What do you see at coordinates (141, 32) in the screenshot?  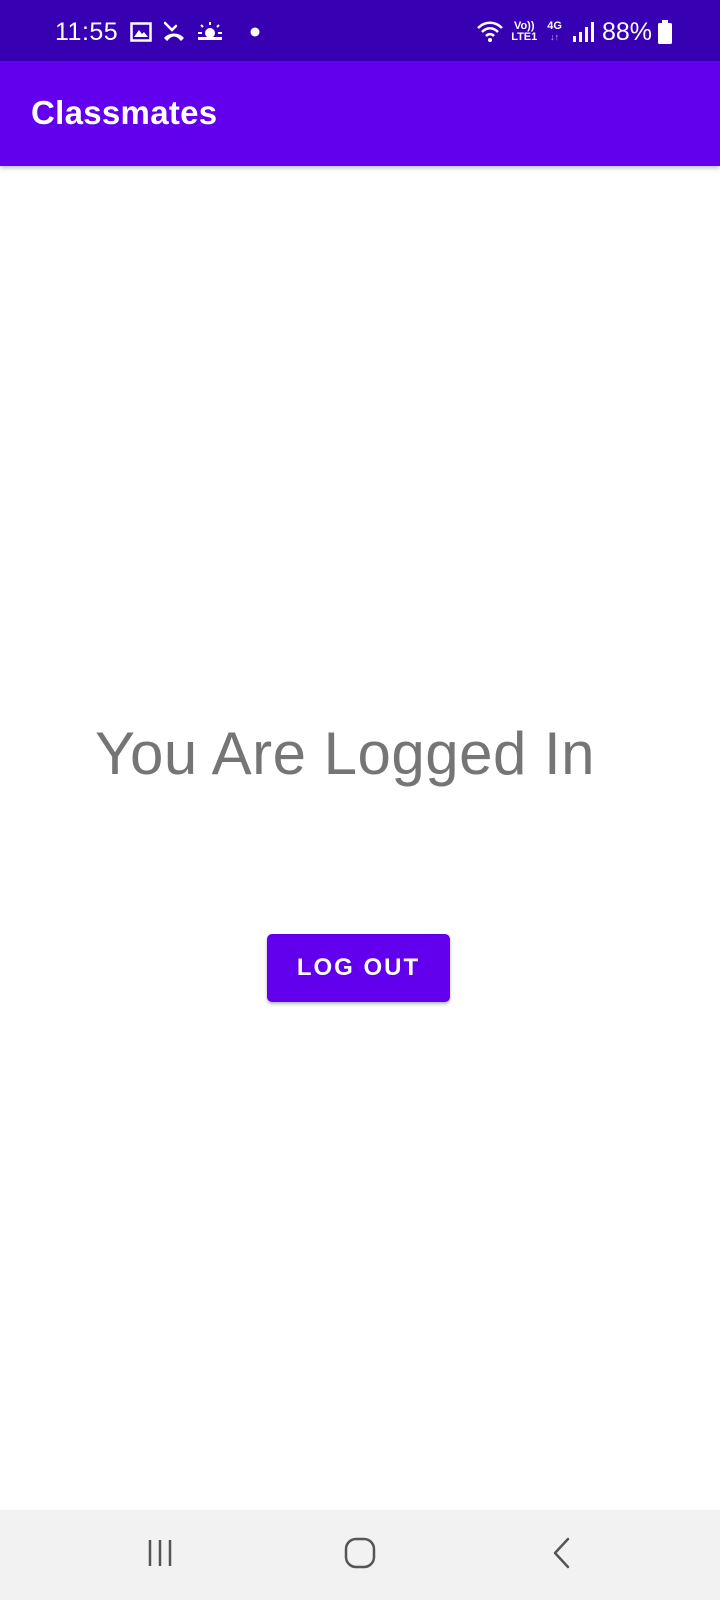 I see `gallery-icon` at bounding box center [141, 32].